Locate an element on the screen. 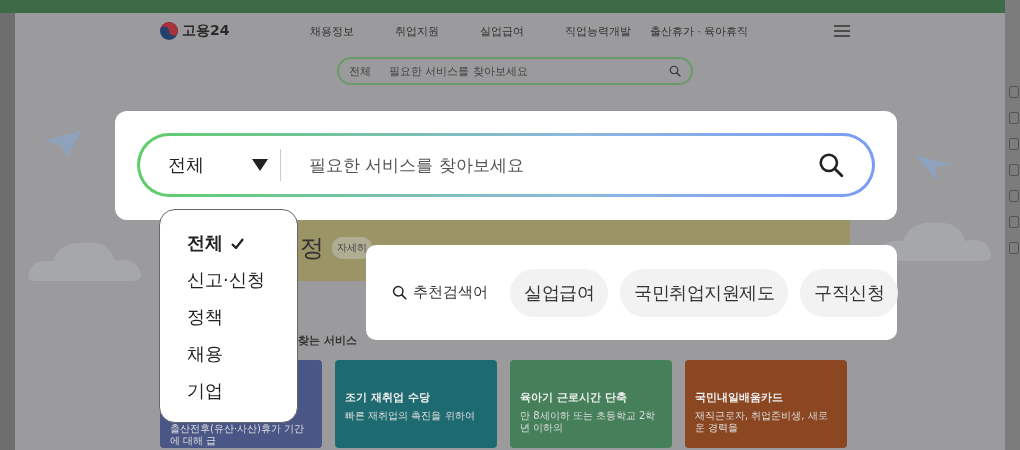  menu-icon is located at coordinates (842, 31).